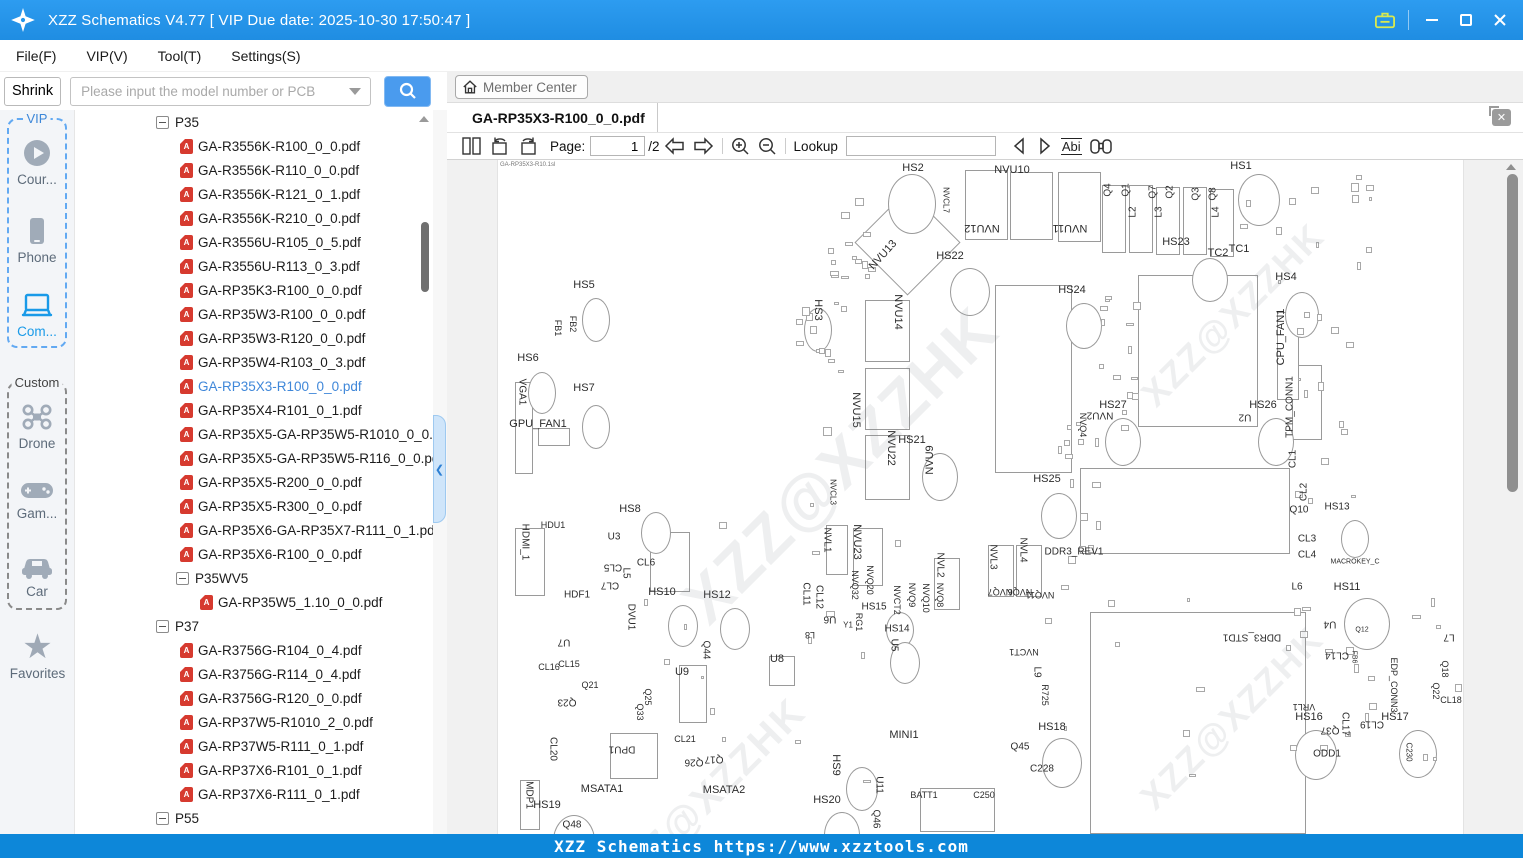 The image size is (1523, 858). I want to click on license-briefcase-icon, so click(1385, 20).